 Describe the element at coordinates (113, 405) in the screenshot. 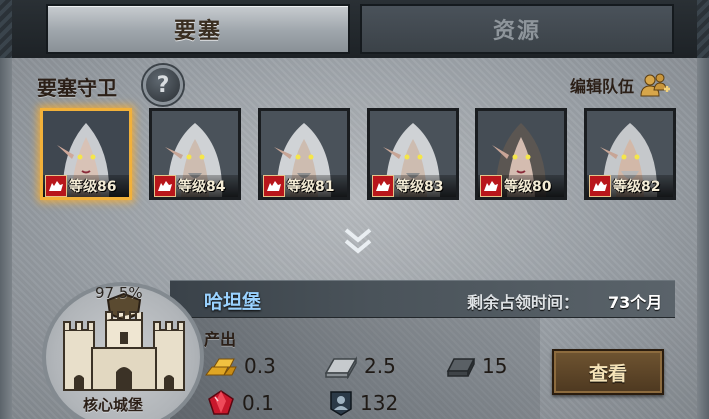

I see `castle-type-label: 核心城堡` at that location.